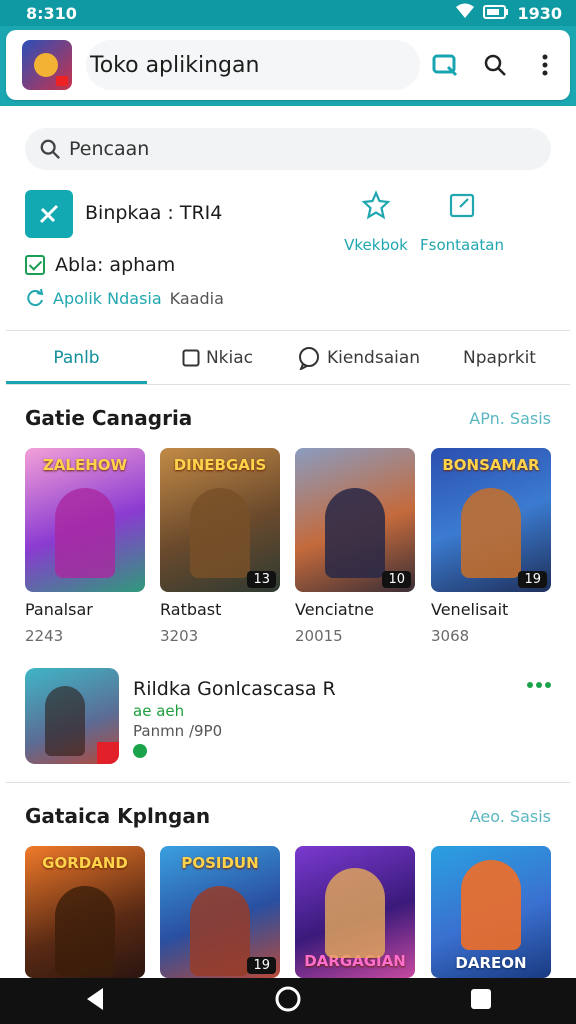 The height and width of the screenshot is (1024, 576). Describe the element at coordinates (481, 1001) in the screenshot. I see `recents-icon` at that location.